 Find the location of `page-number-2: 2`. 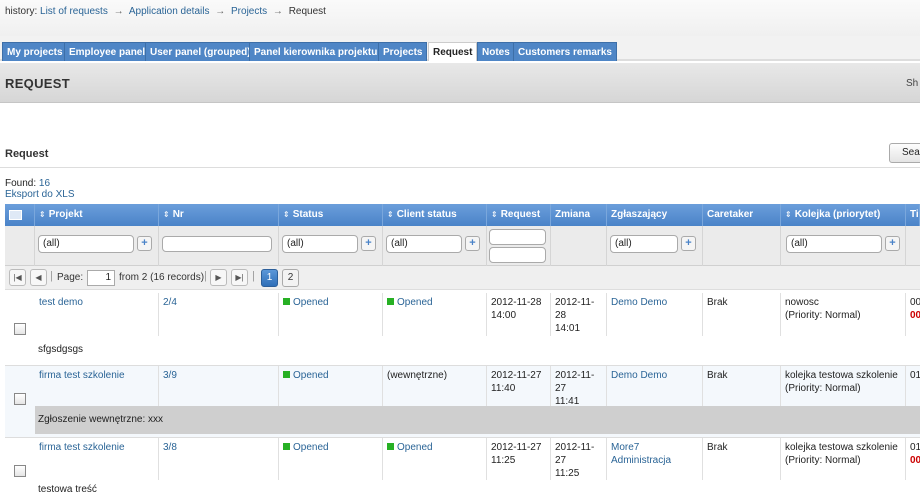

page-number-2: 2 is located at coordinates (290, 278).